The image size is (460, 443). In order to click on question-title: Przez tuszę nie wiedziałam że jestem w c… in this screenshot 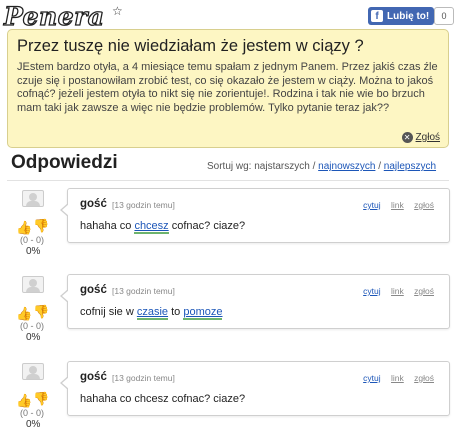, I will do `click(190, 46)`.